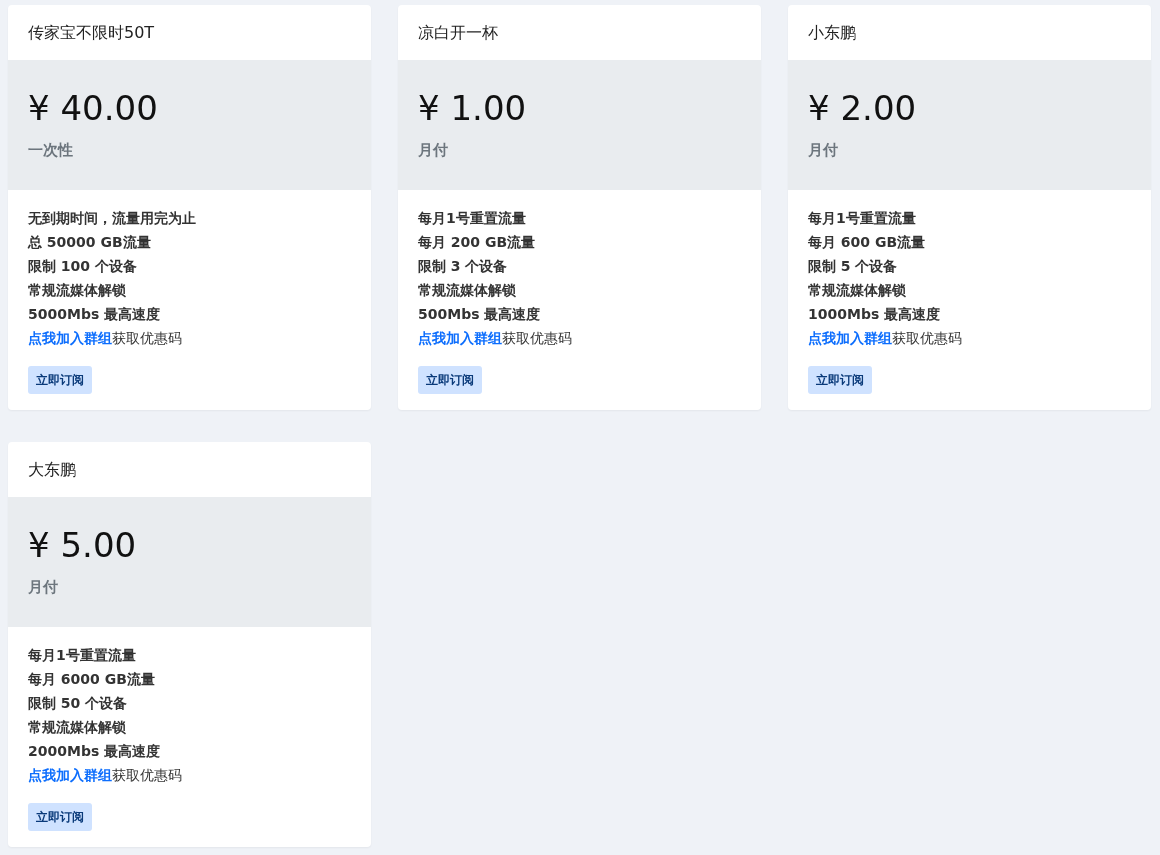 The height and width of the screenshot is (855, 1160). What do you see at coordinates (832, 32) in the screenshot?
I see `plan-title: 小东鹏` at bounding box center [832, 32].